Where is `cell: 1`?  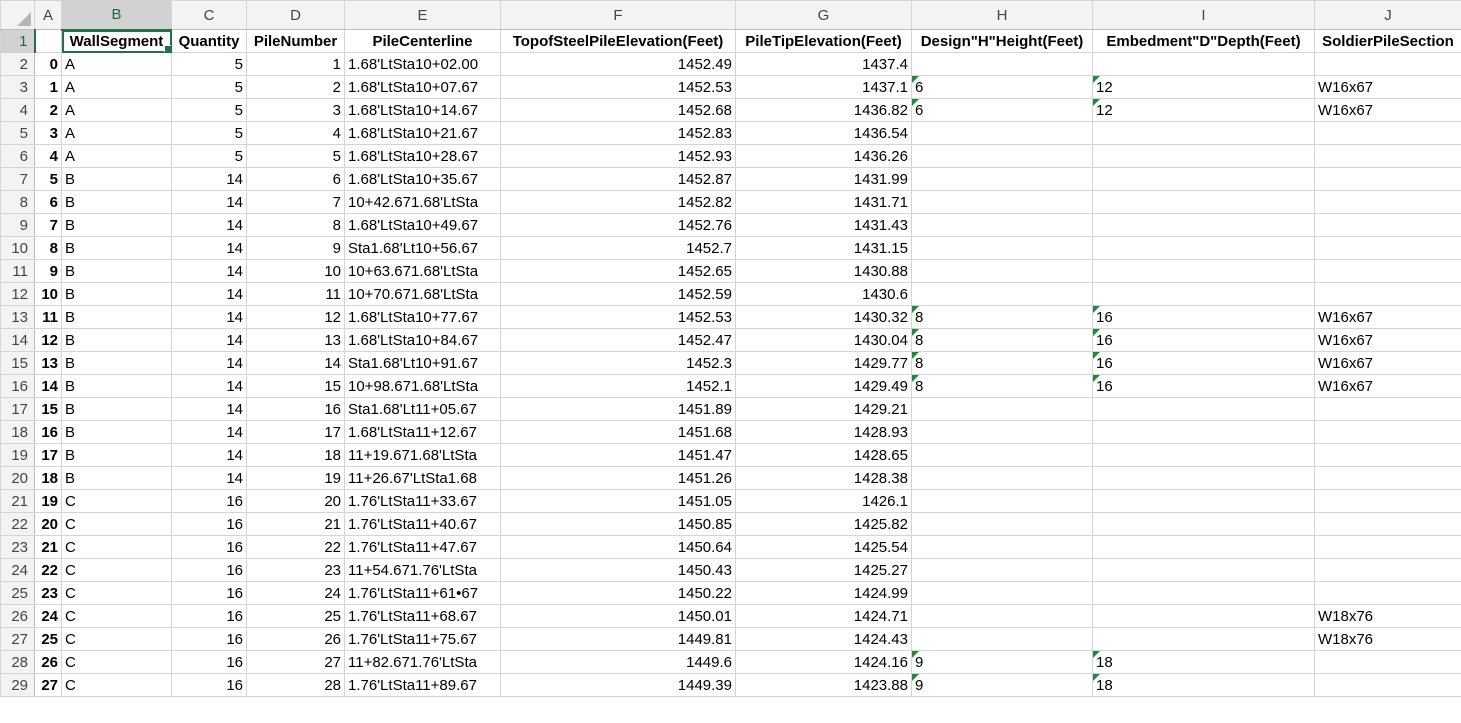
cell: 1 is located at coordinates (48, 87).